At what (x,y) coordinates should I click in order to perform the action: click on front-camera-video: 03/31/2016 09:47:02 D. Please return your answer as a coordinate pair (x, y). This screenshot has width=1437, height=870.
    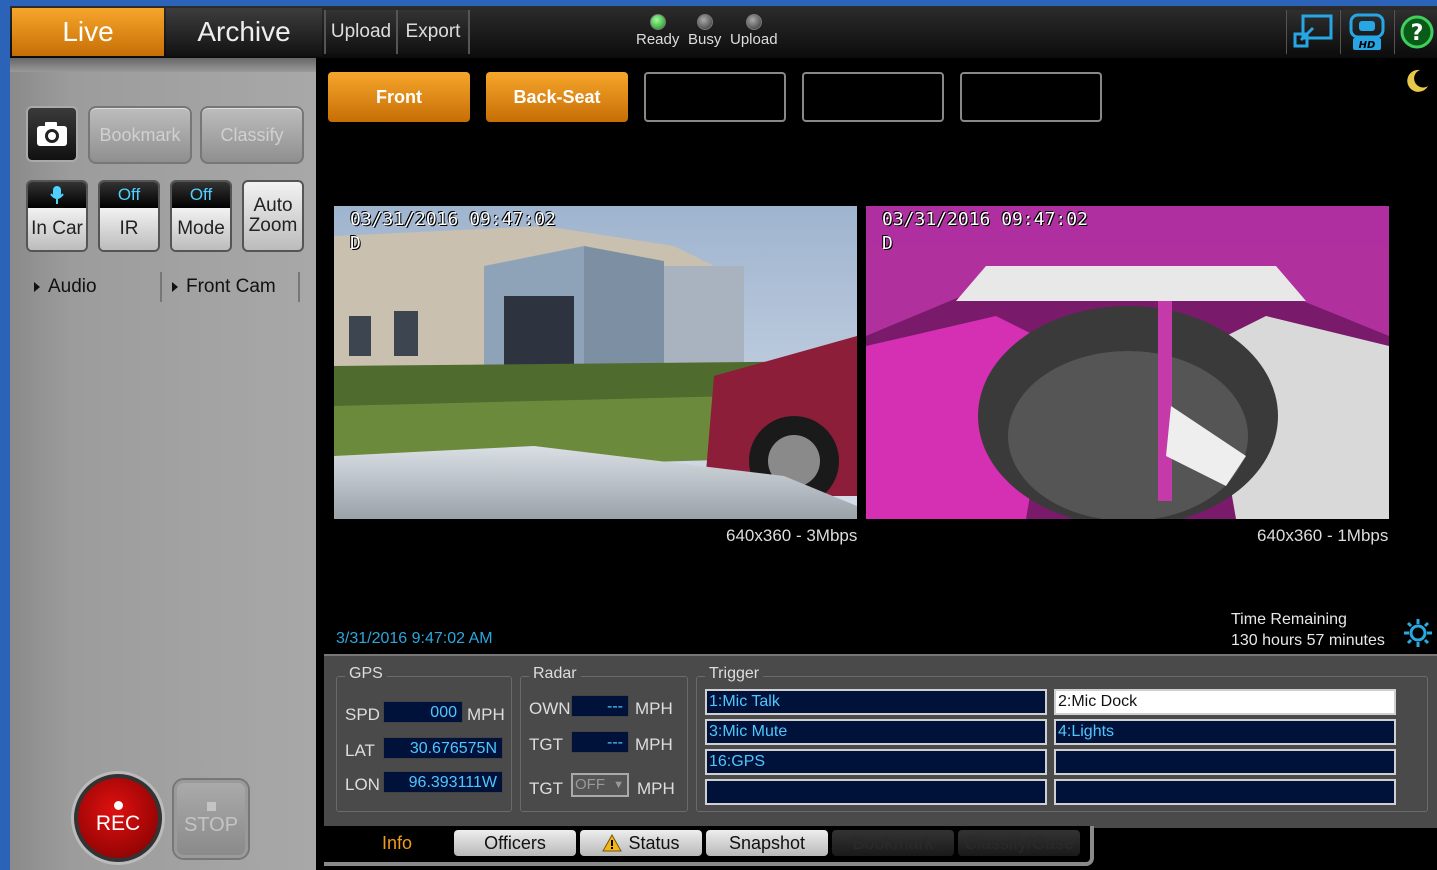
    Looking at the image, I should click on (595, 362).